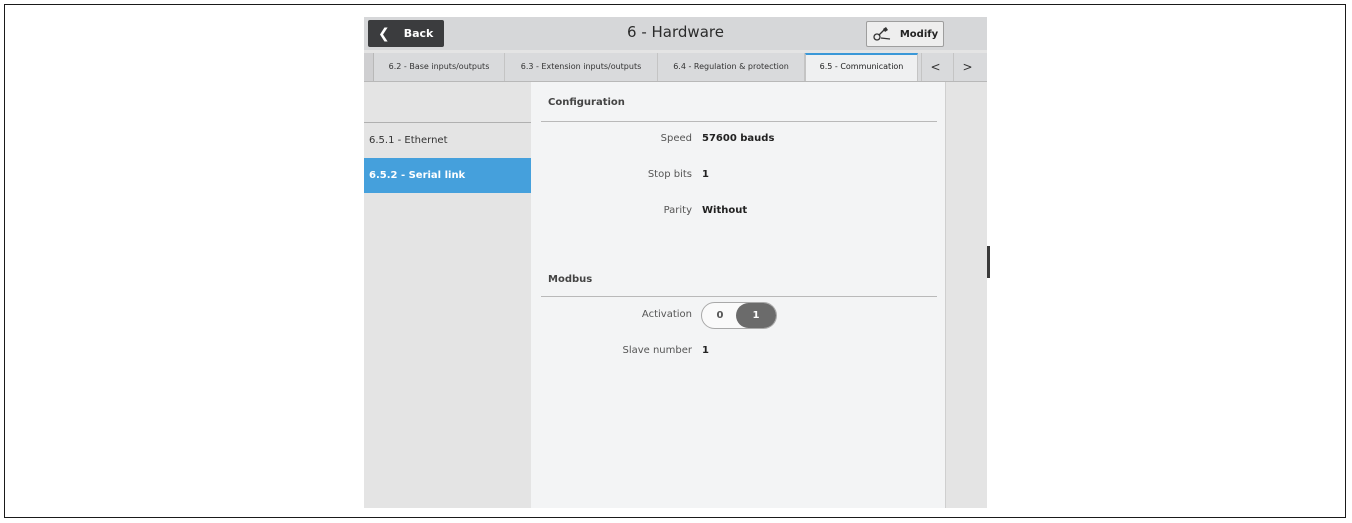 The width and height of the screenshot is (1352, 523). What do you see at coordinates (739, 121) in the screenshot?
I see `configuration-divider` at bounding box center [739, 121].